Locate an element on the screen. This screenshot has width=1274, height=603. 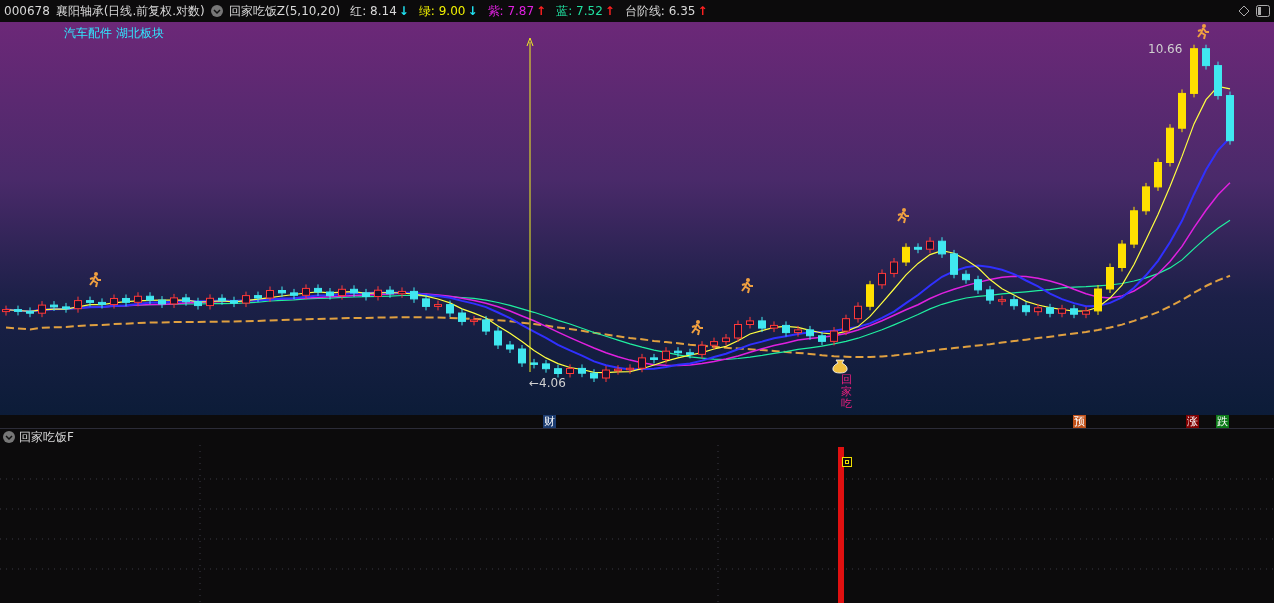
stock-title: 襄阳轴承(日线.前复权.对数) is located at coordinates (130, 11).